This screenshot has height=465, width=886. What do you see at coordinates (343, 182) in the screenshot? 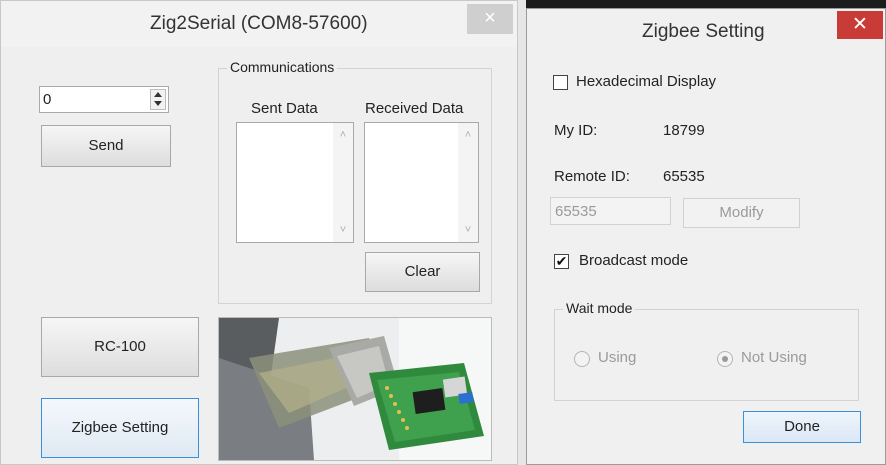
I see `sent-data-scrollbar: ˄ ˅` at bounding box center [343, 182].